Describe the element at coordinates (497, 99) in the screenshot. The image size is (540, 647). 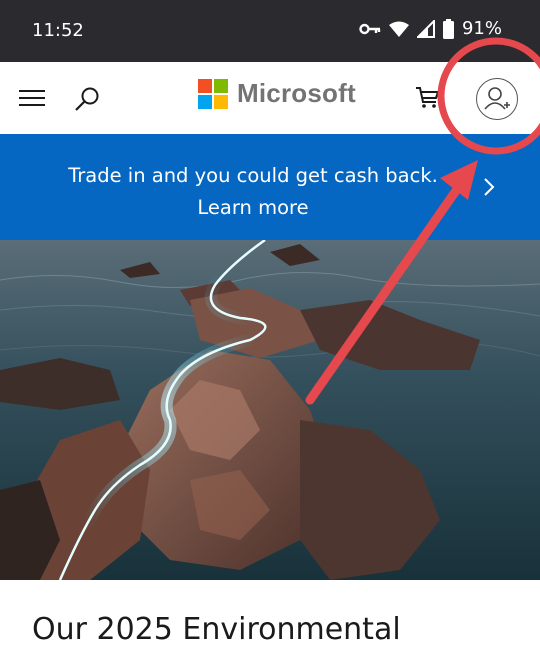
I see `account-add-icon` at that location.